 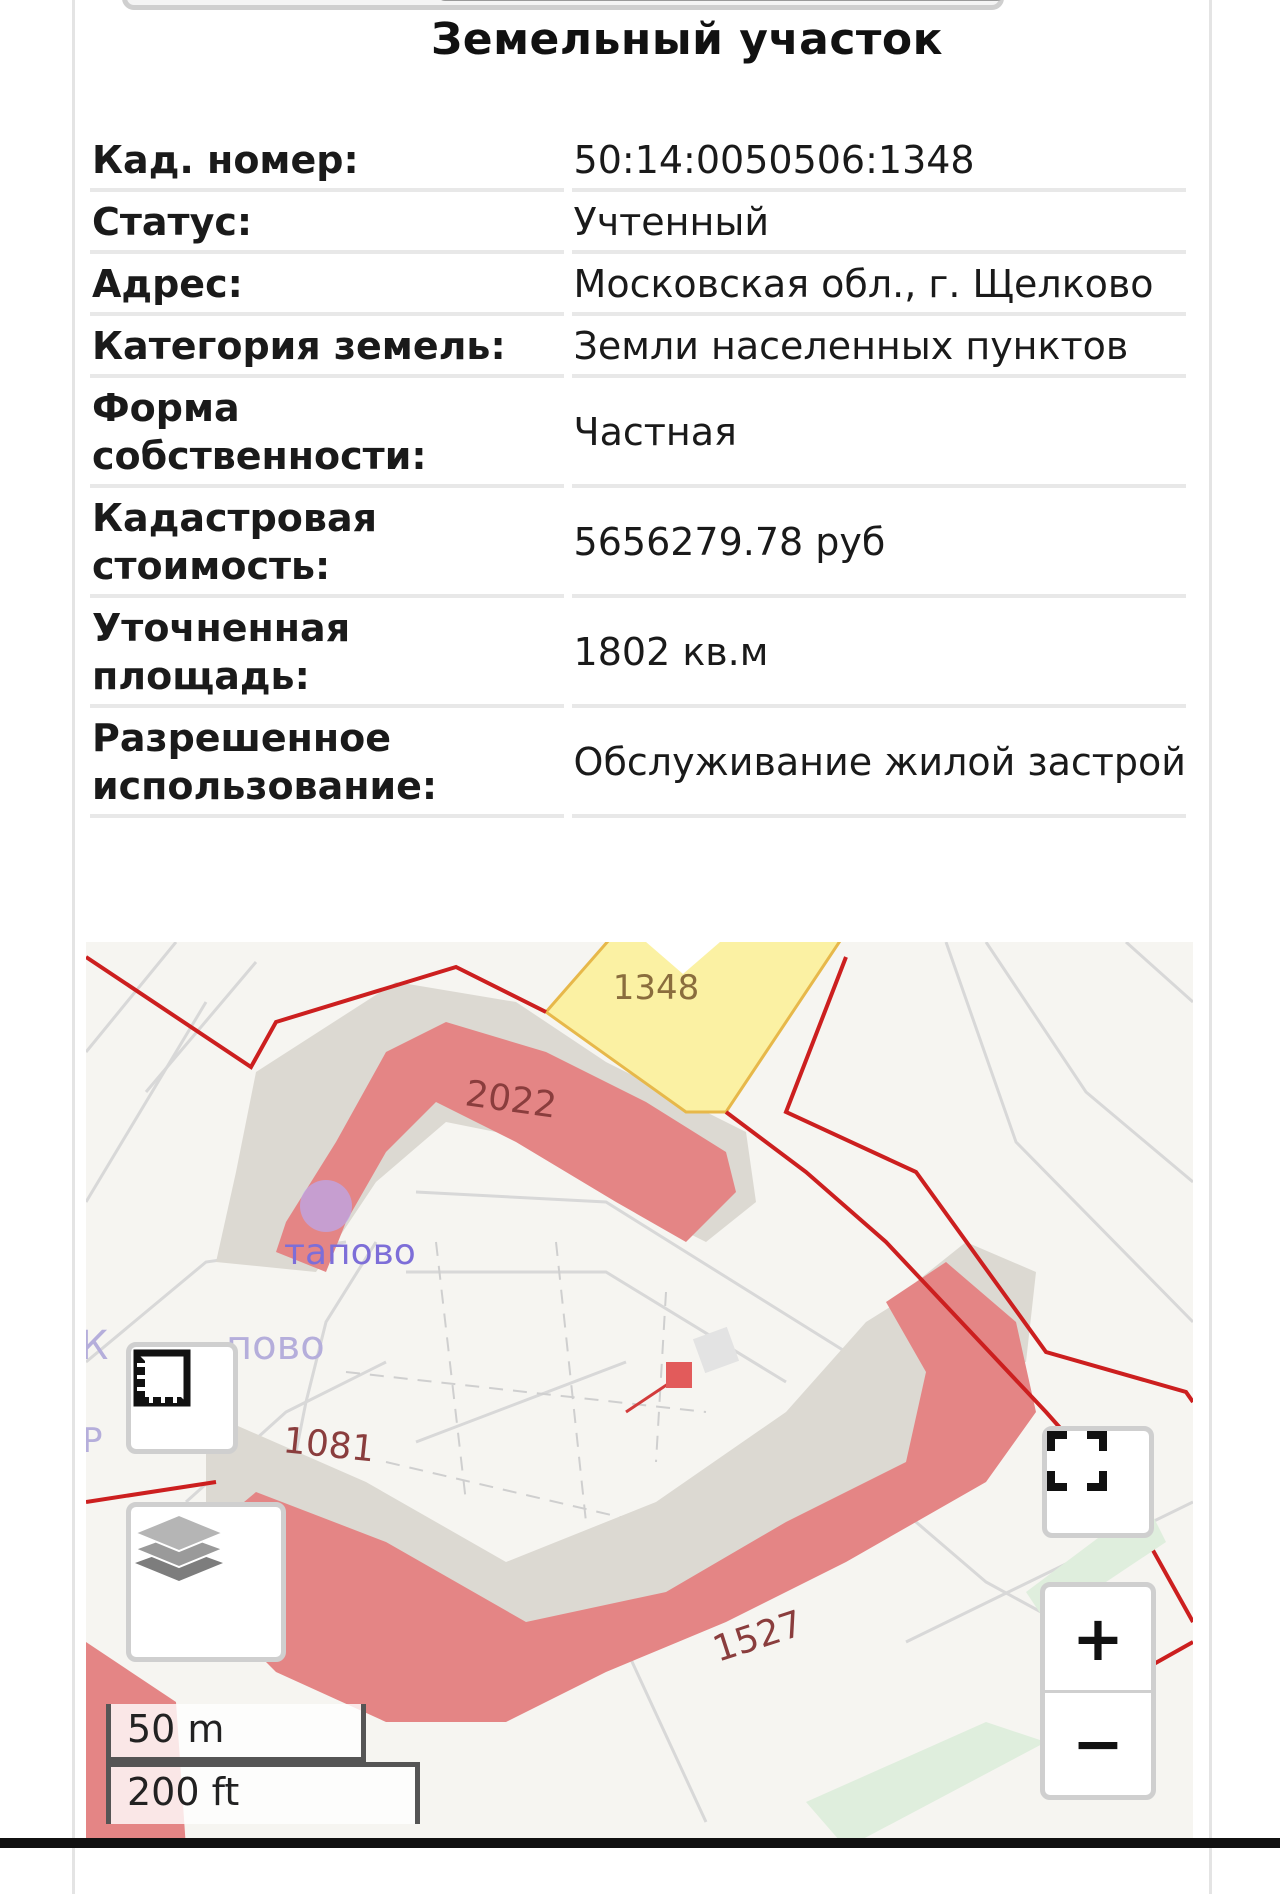 I want to click on page-title: Земельный участок, so click(x=687, y=39).